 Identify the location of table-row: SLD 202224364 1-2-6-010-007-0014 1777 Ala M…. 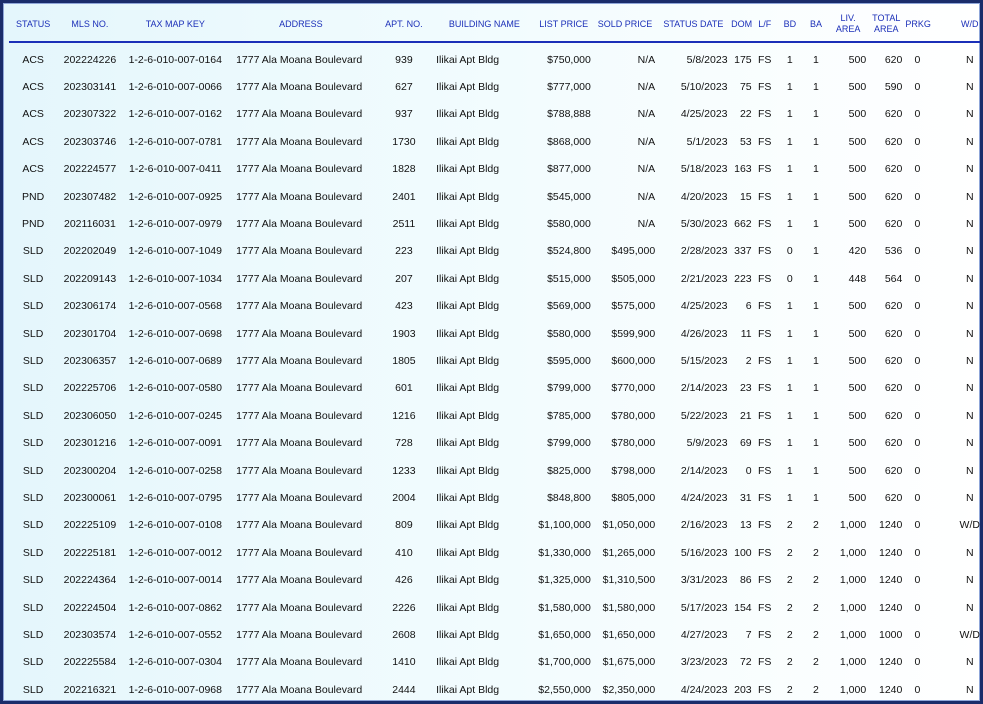
(494, 579).